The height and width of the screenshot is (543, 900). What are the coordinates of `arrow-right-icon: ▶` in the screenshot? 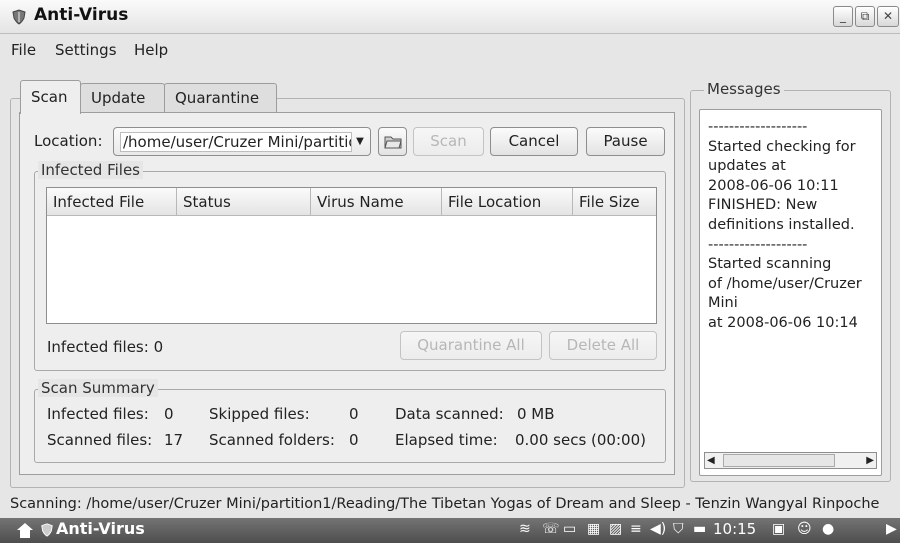 It's located at (891, 529).